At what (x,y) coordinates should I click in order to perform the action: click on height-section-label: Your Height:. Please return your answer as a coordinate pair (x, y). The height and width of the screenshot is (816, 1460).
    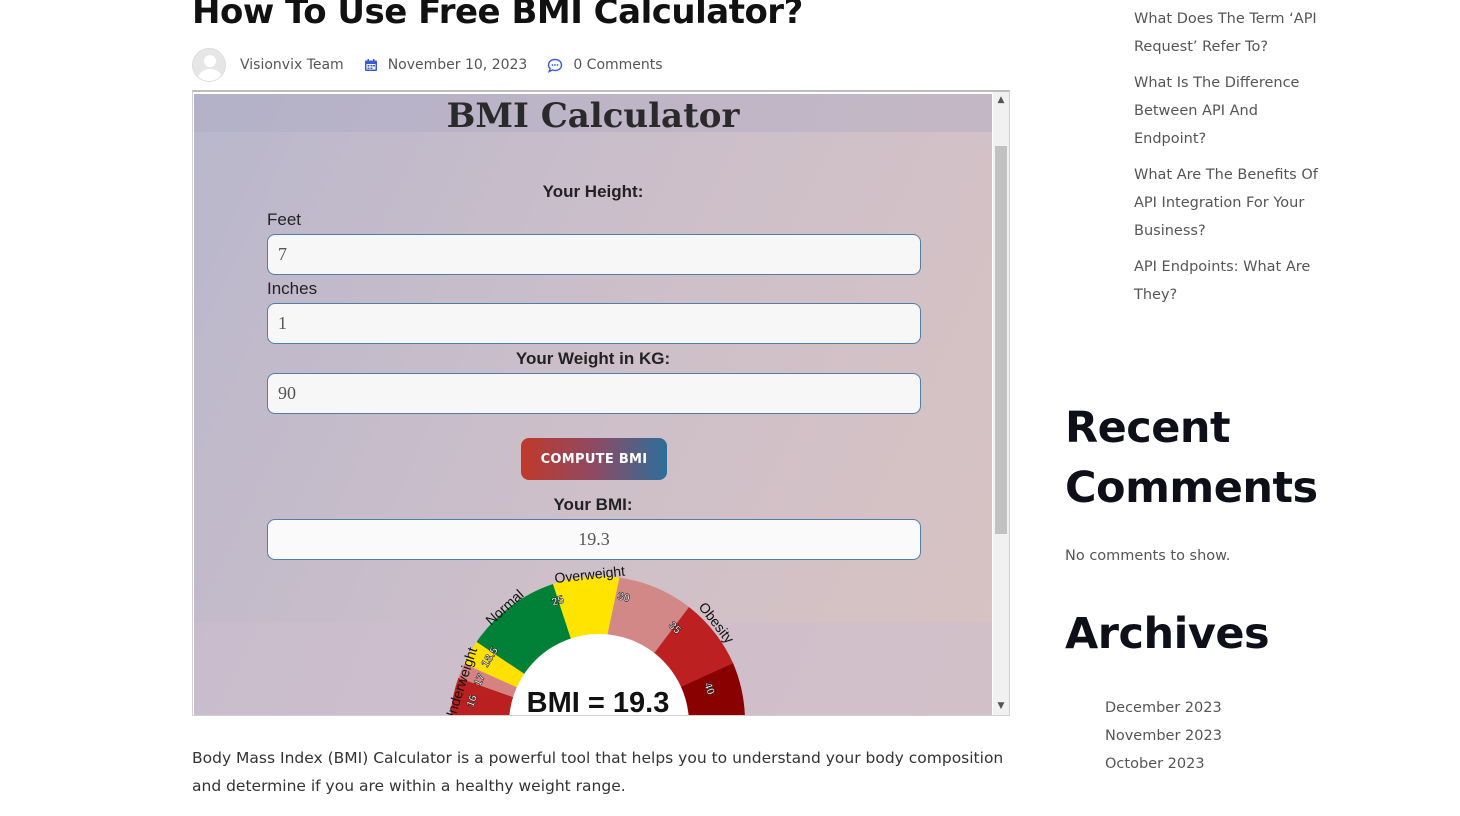
    Looking at the image, I should click on (593, 191).